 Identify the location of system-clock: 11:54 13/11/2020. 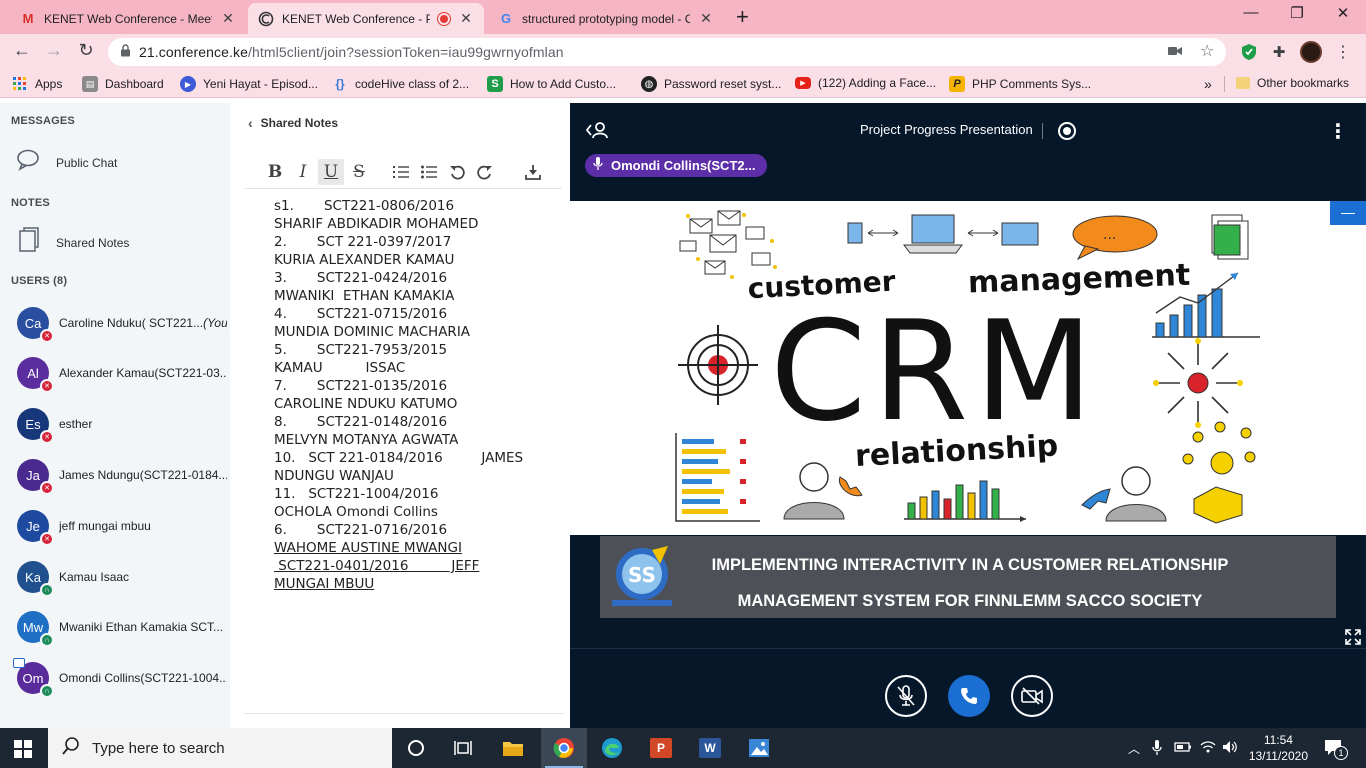
(1278, 748).